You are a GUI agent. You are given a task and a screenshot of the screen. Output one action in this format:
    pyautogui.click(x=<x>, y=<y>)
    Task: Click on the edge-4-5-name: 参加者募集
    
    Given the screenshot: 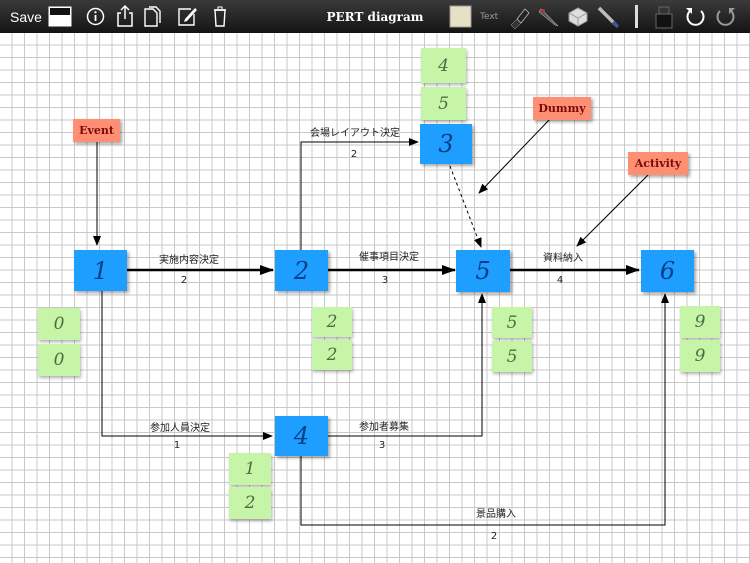 What is the action you would take?
    pyautogui.click(x=384, y=426)
    